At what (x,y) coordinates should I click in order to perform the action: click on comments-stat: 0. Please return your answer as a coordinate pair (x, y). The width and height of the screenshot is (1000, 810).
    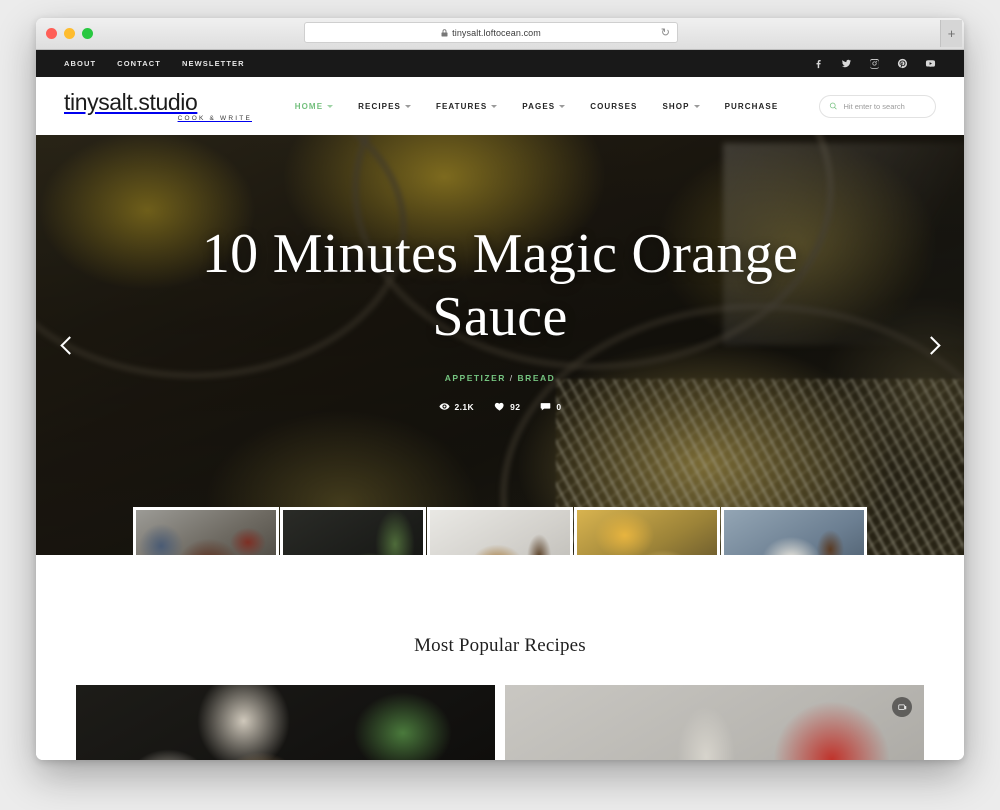
    Looking at the image, I should click on (550, 406).